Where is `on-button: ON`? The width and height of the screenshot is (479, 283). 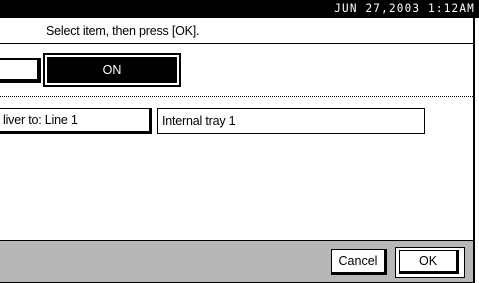
on-button: ON is located at coordinates (112, 70).